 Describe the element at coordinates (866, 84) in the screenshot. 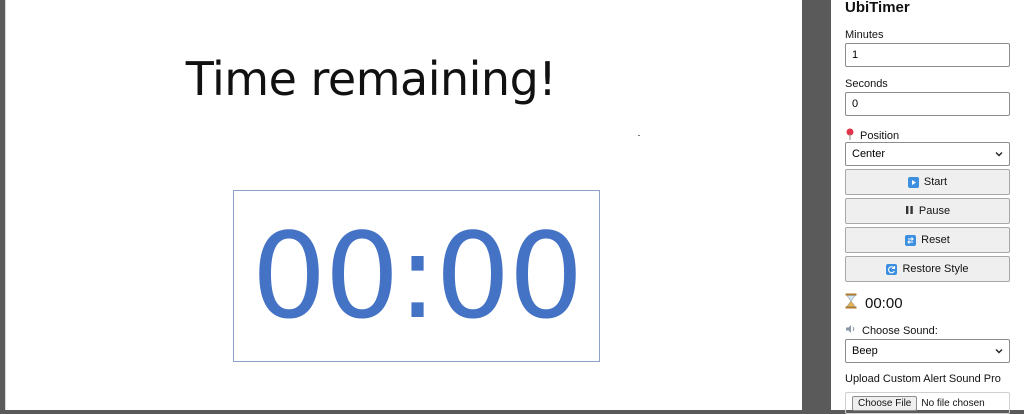

I see `seconds-label: Seconds` at that location.